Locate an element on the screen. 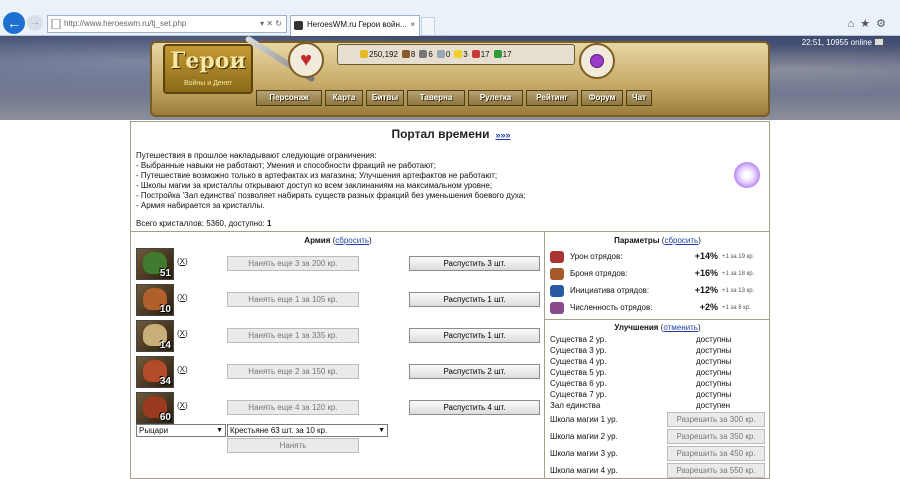  gold-icon is located at coordinates (364, 54).